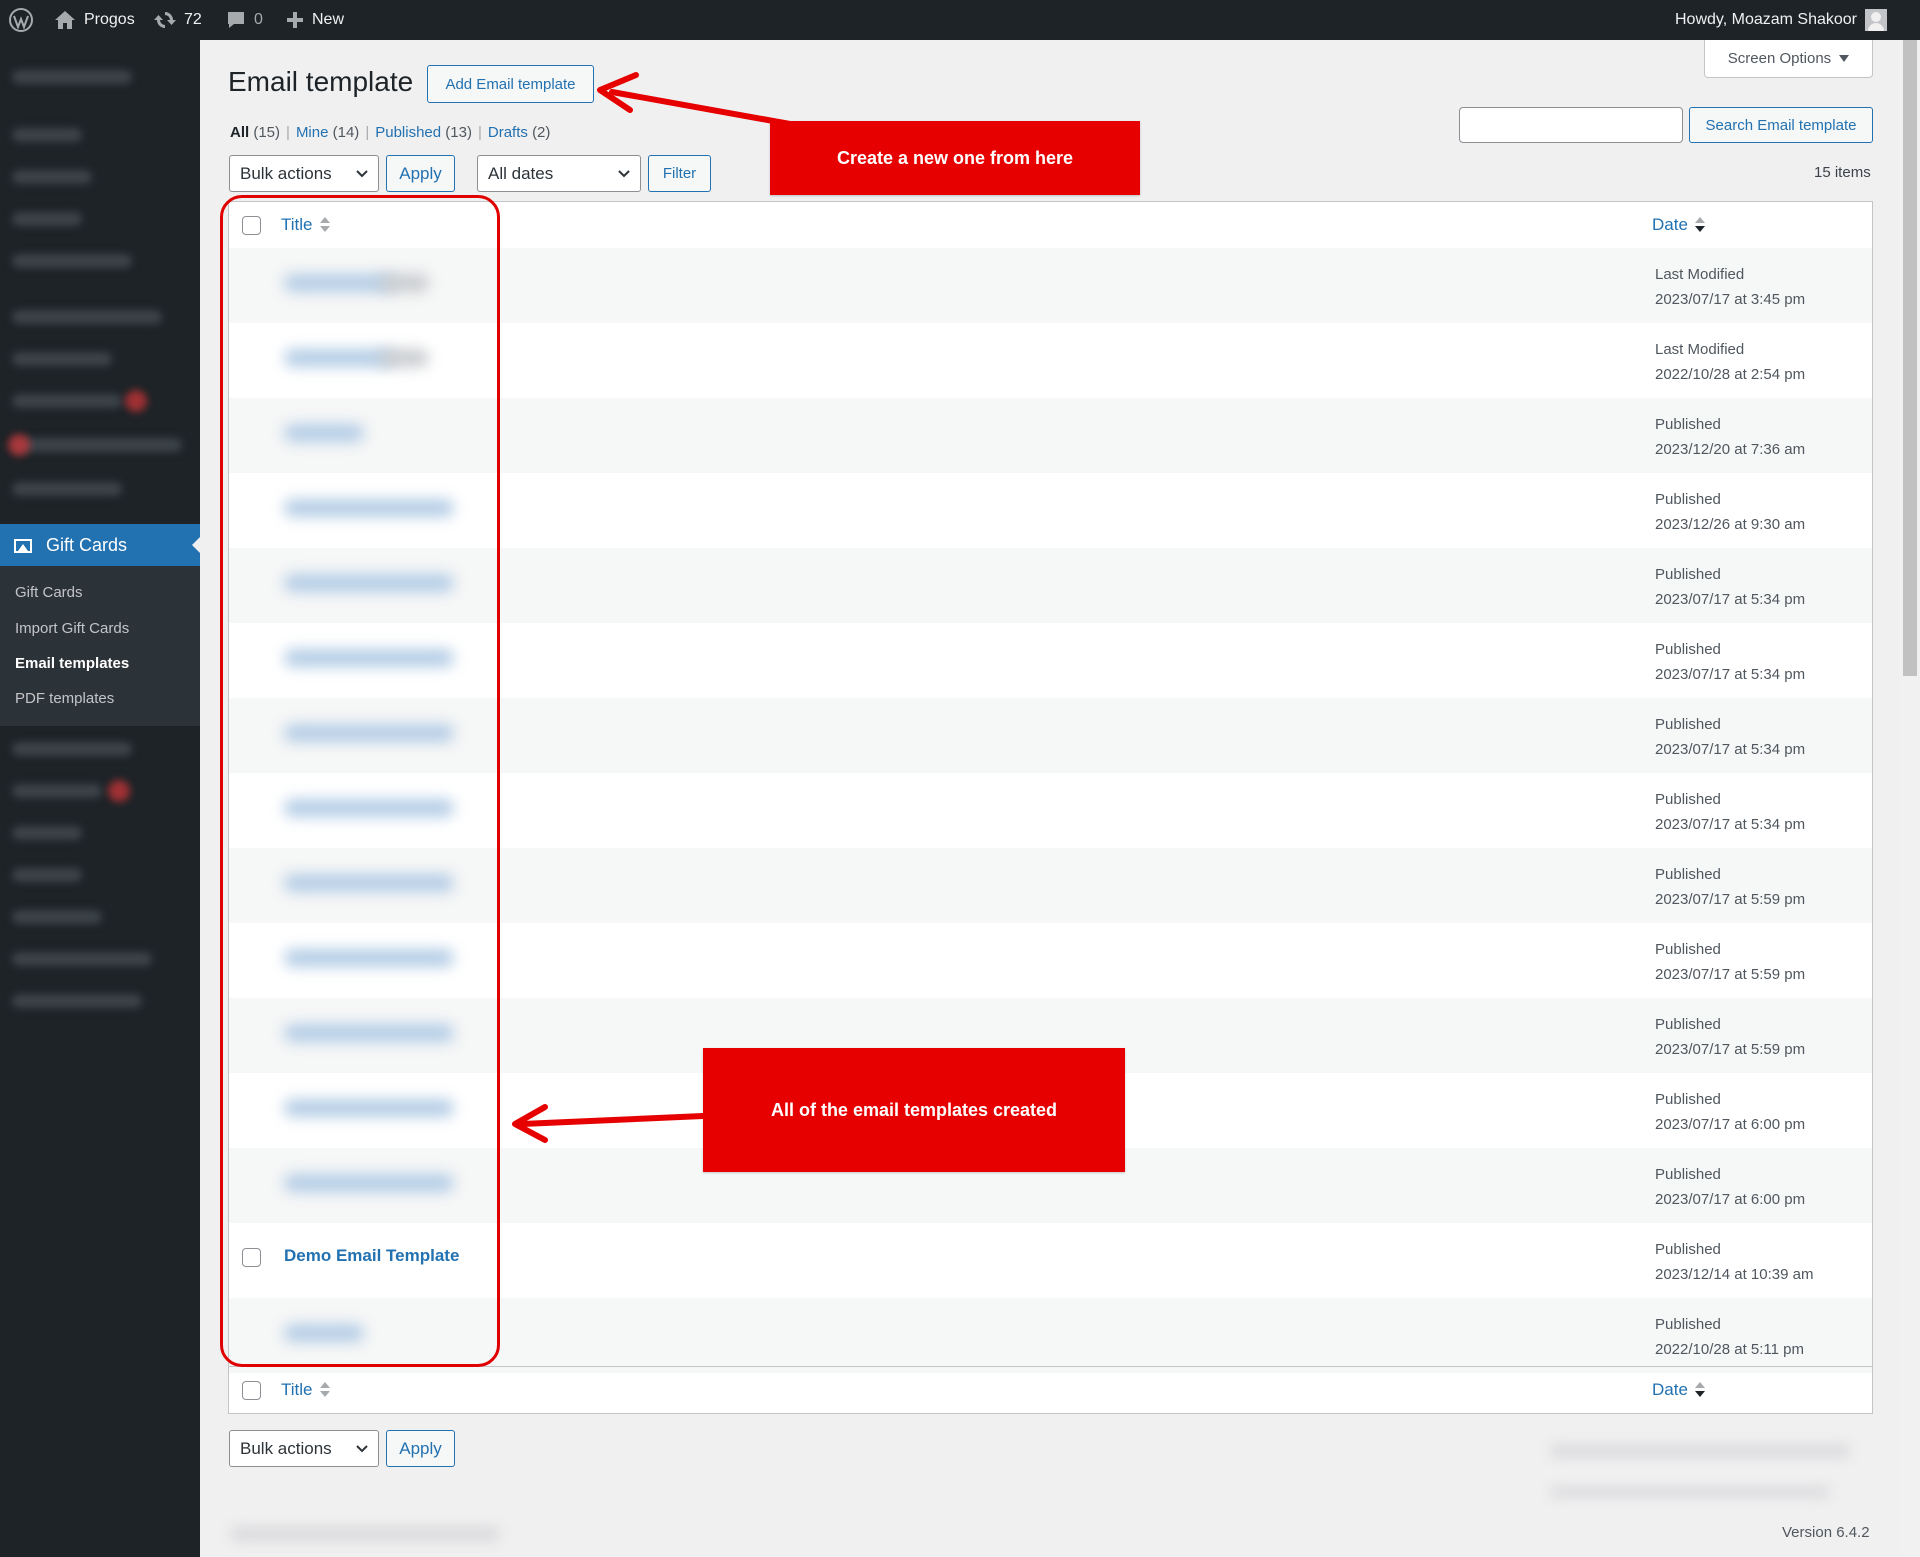 The width and height of the screenshot is (1920, 1557). What do you see at coordinates (521, 173) in the screenshot?
I see `date-filter-value: All dates` at bounding box center [521, 173].